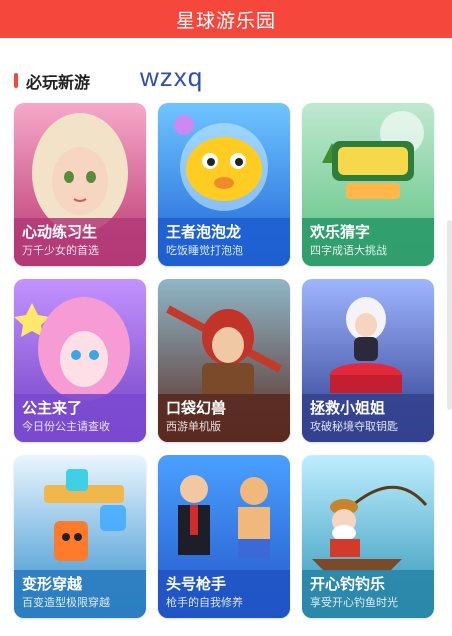 The width and height of the screenshot is (452, 636). What do you see at coordinates (58, 82) in the screenshot?
I see `section-title: 必玩新游` at bounding box center [58, 82].